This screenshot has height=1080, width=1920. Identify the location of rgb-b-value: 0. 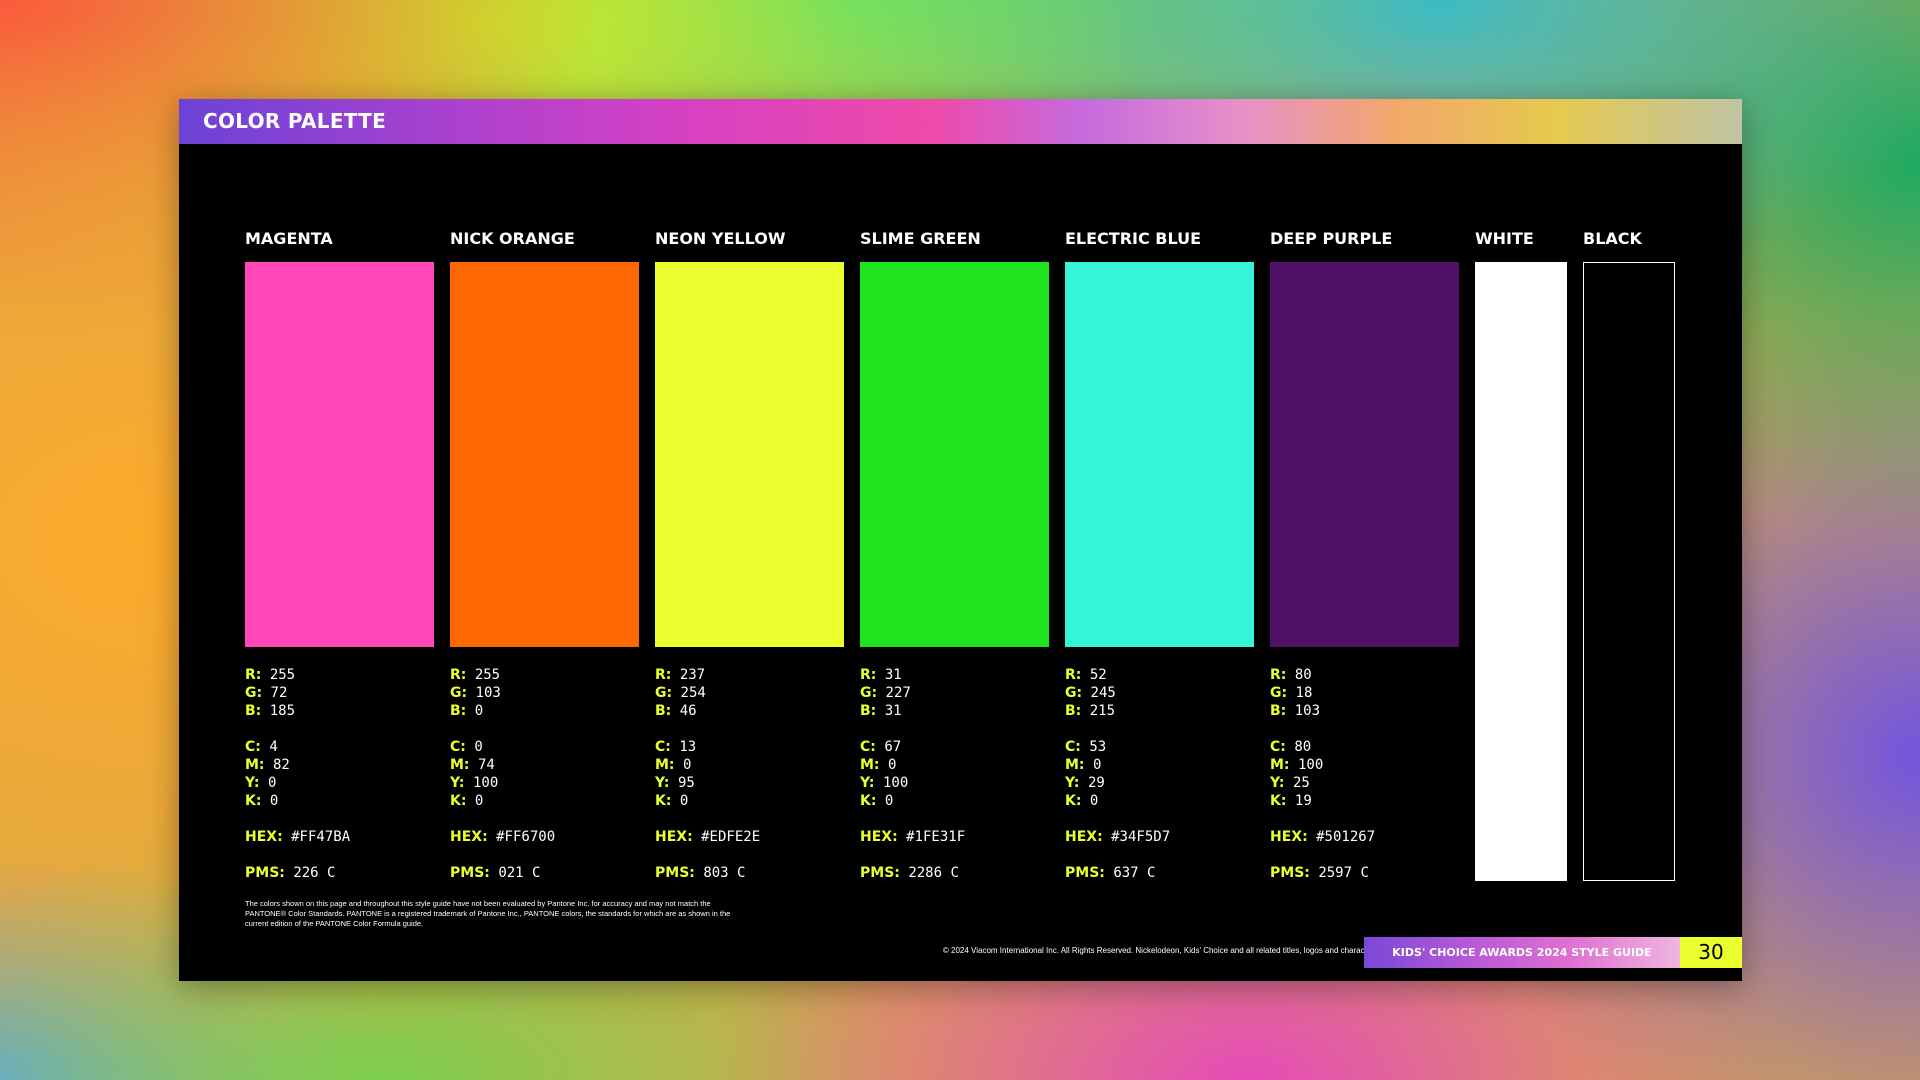
(479, 711).